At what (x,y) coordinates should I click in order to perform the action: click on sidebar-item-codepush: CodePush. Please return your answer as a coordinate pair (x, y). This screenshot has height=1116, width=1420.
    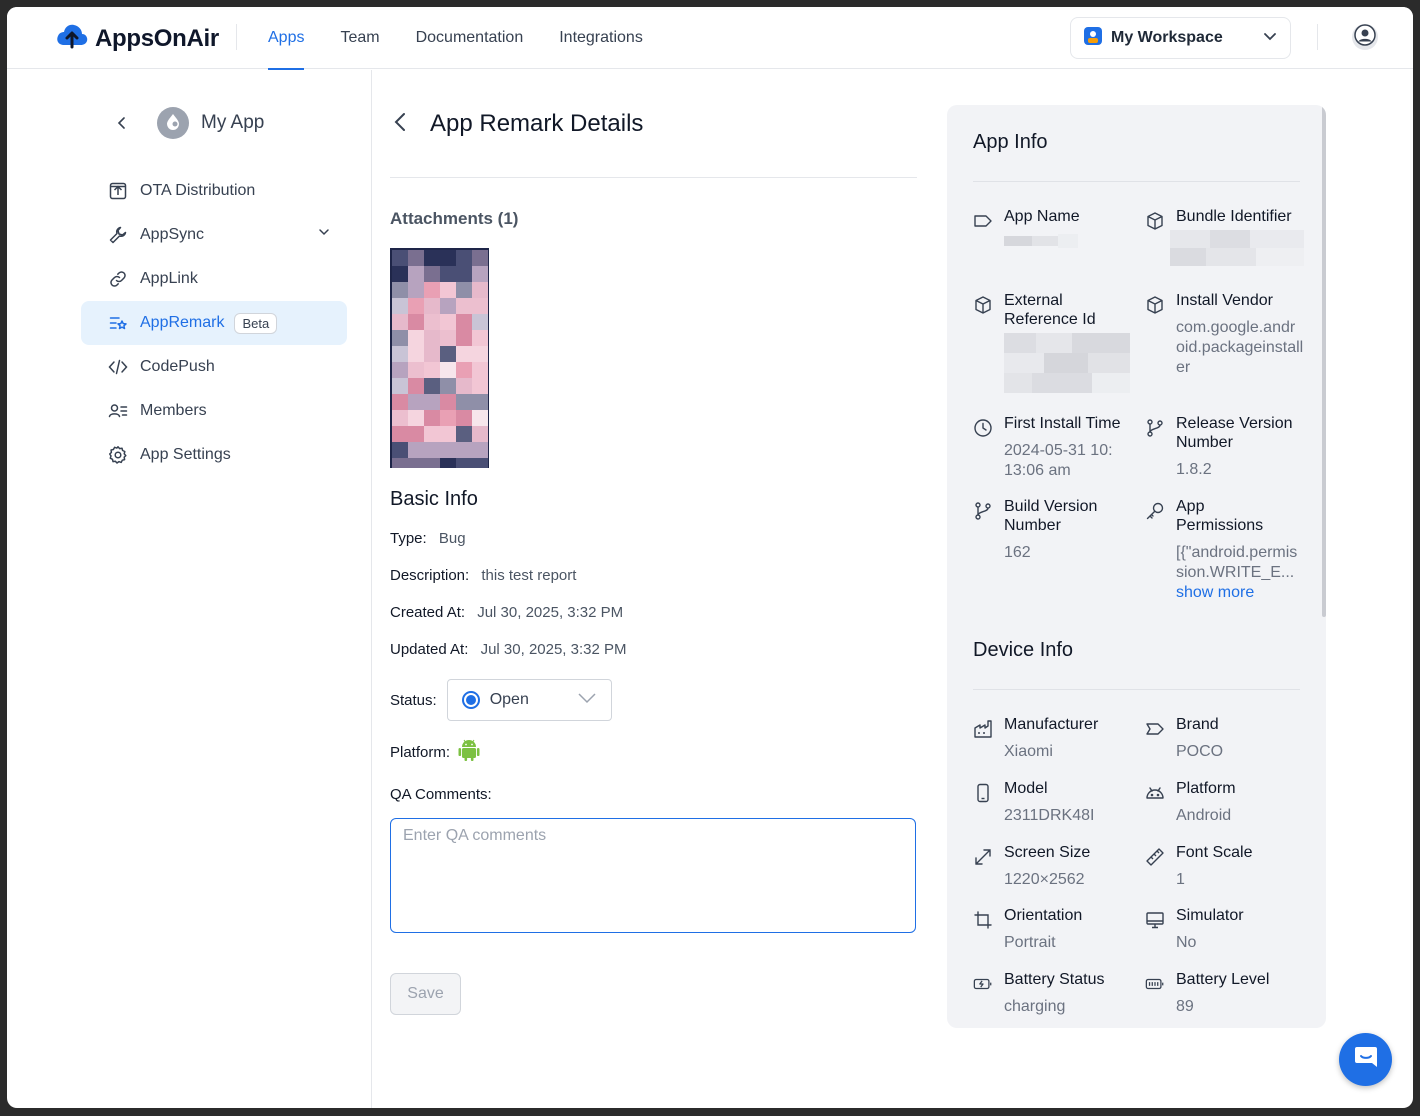
    Looking at the image, I should click on (214, 367).